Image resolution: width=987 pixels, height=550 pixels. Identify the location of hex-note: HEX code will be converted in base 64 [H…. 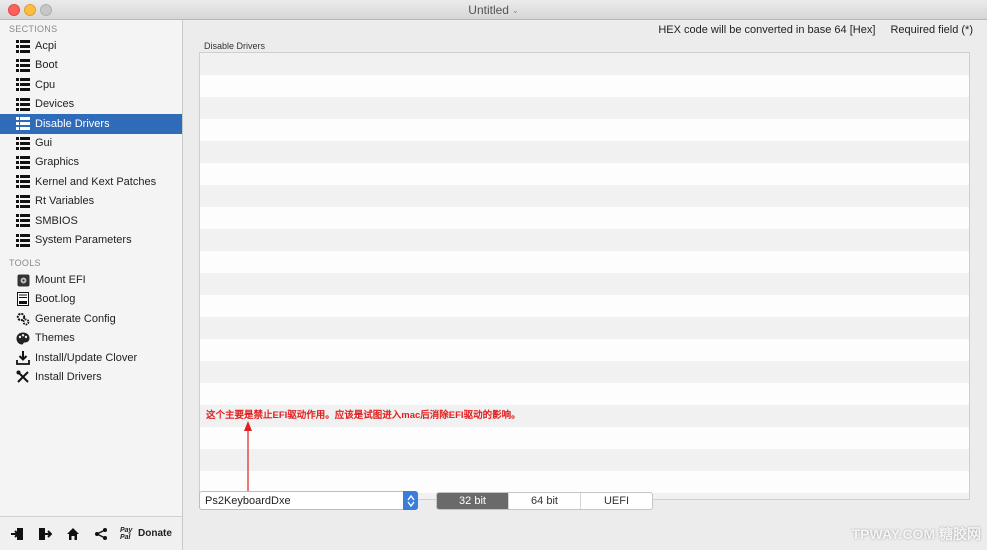
(815, 30).